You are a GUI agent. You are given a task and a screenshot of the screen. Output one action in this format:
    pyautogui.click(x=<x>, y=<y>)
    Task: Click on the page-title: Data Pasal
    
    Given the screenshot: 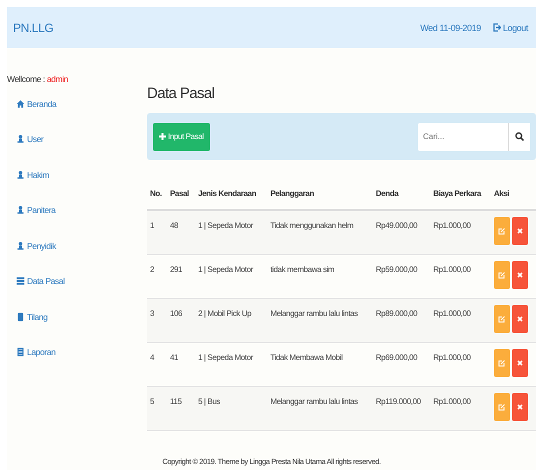 What is the action you would take?
    pyautogui.click(x=181, y=93)
    